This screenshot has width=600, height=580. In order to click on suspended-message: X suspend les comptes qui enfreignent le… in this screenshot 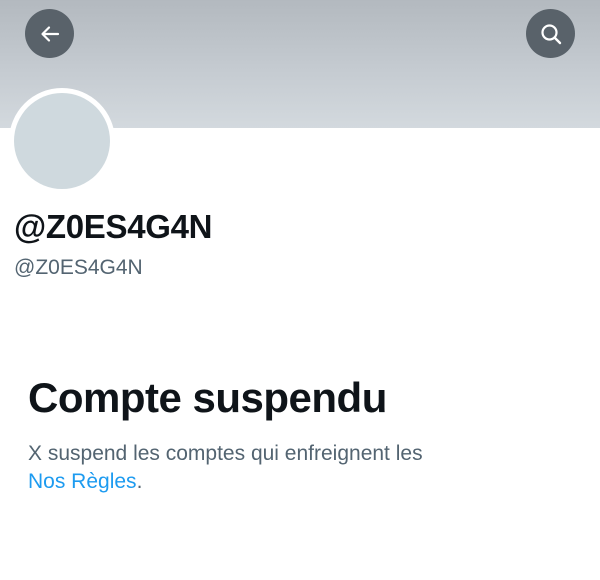, I will do `click(298, 468)`.